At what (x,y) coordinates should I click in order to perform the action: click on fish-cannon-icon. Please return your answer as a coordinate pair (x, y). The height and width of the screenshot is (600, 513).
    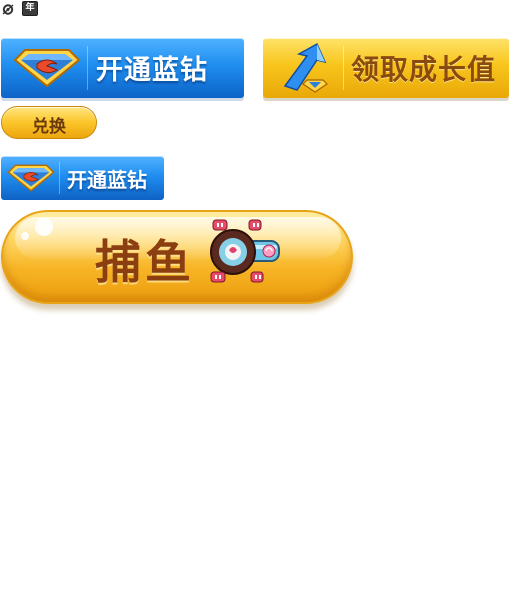
    Looking at the image, I should click on (246, 255).